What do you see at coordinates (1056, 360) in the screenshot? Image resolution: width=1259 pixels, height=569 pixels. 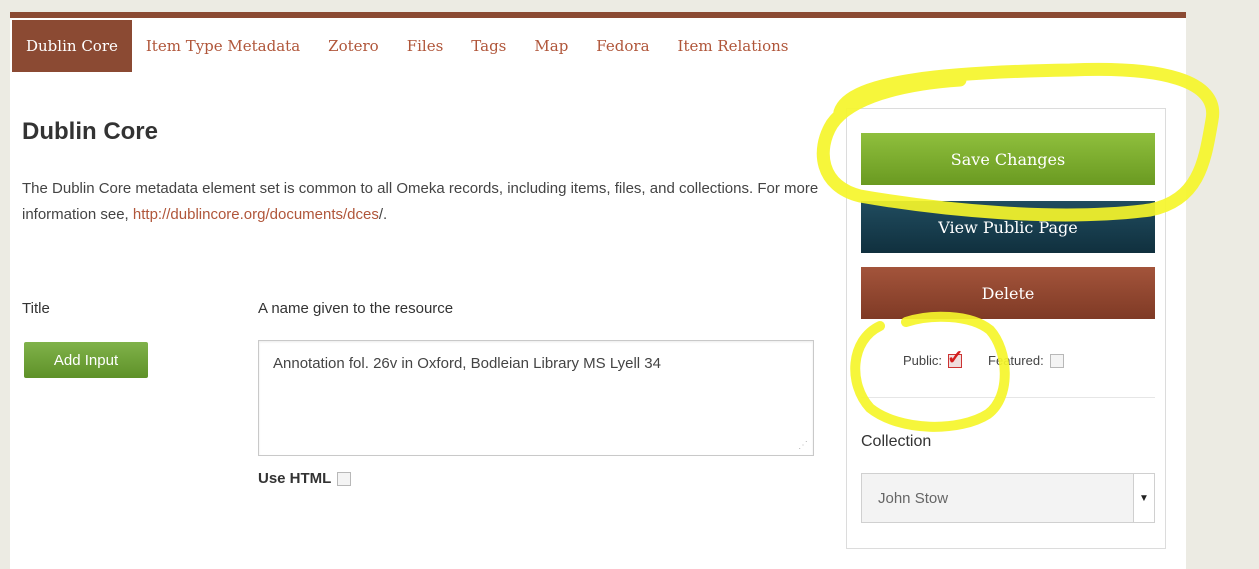 I see `featured-checkbox` at bounding box center [1056, 360].